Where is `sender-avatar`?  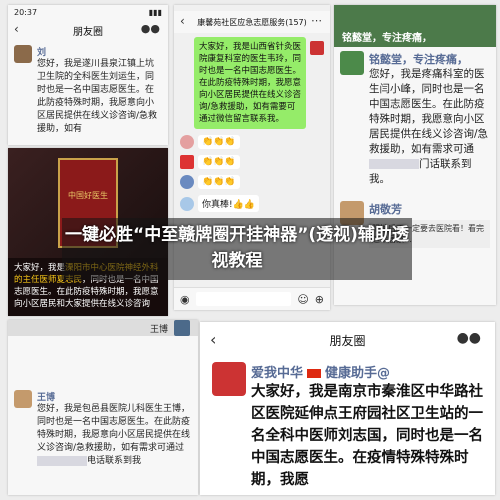
sender-avatar is located at coordinates (317, 48).